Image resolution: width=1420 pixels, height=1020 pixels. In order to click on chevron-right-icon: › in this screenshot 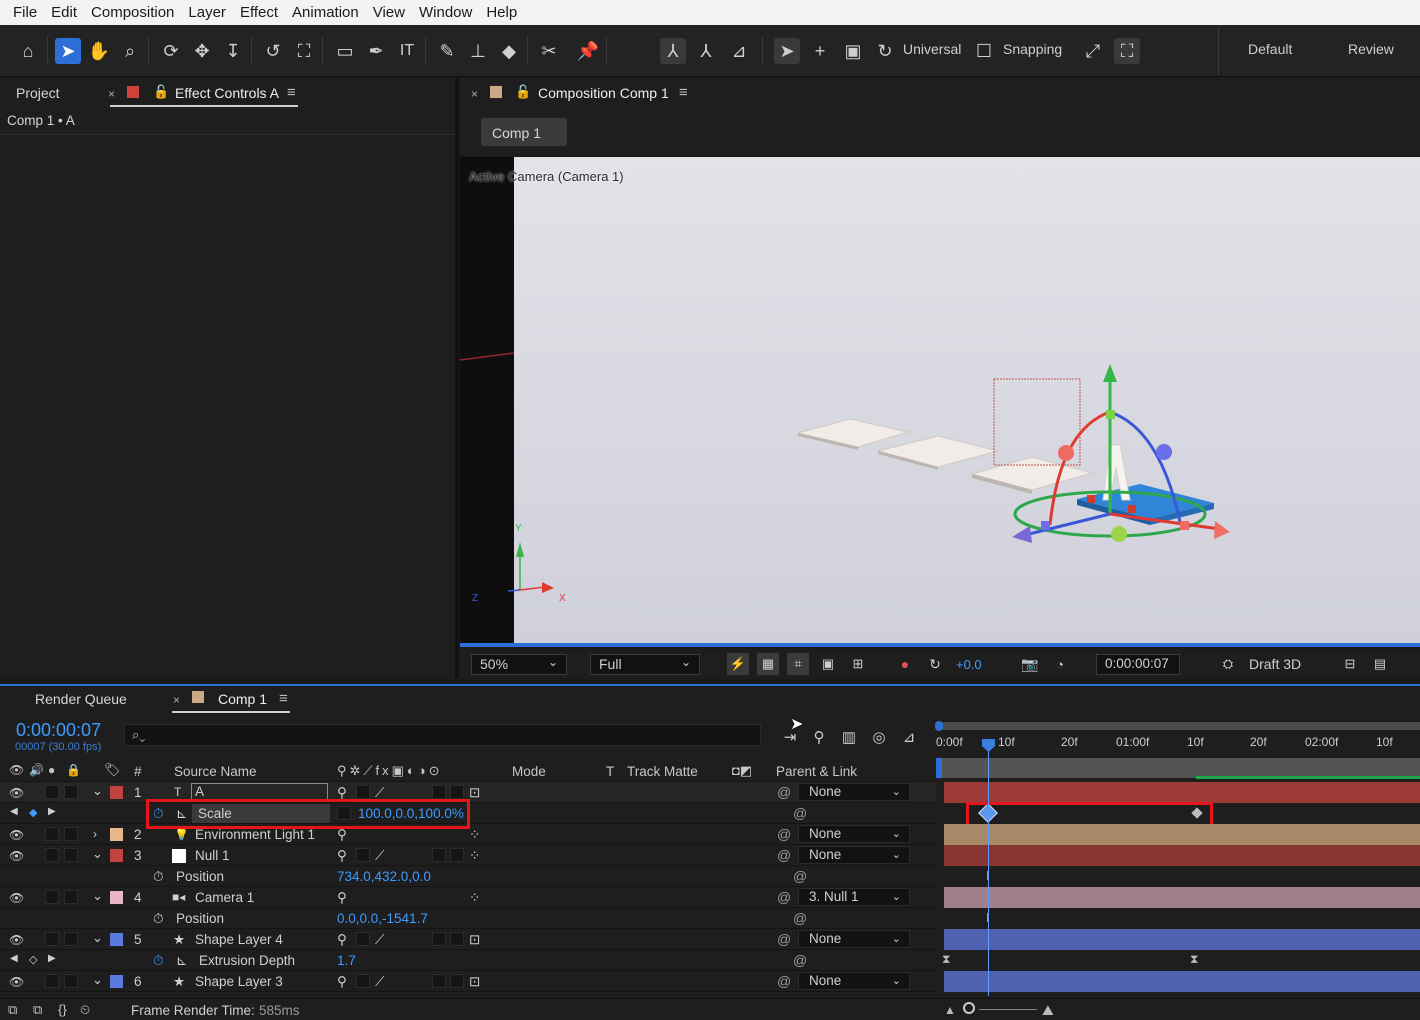, I will do `click(95, 834)`.